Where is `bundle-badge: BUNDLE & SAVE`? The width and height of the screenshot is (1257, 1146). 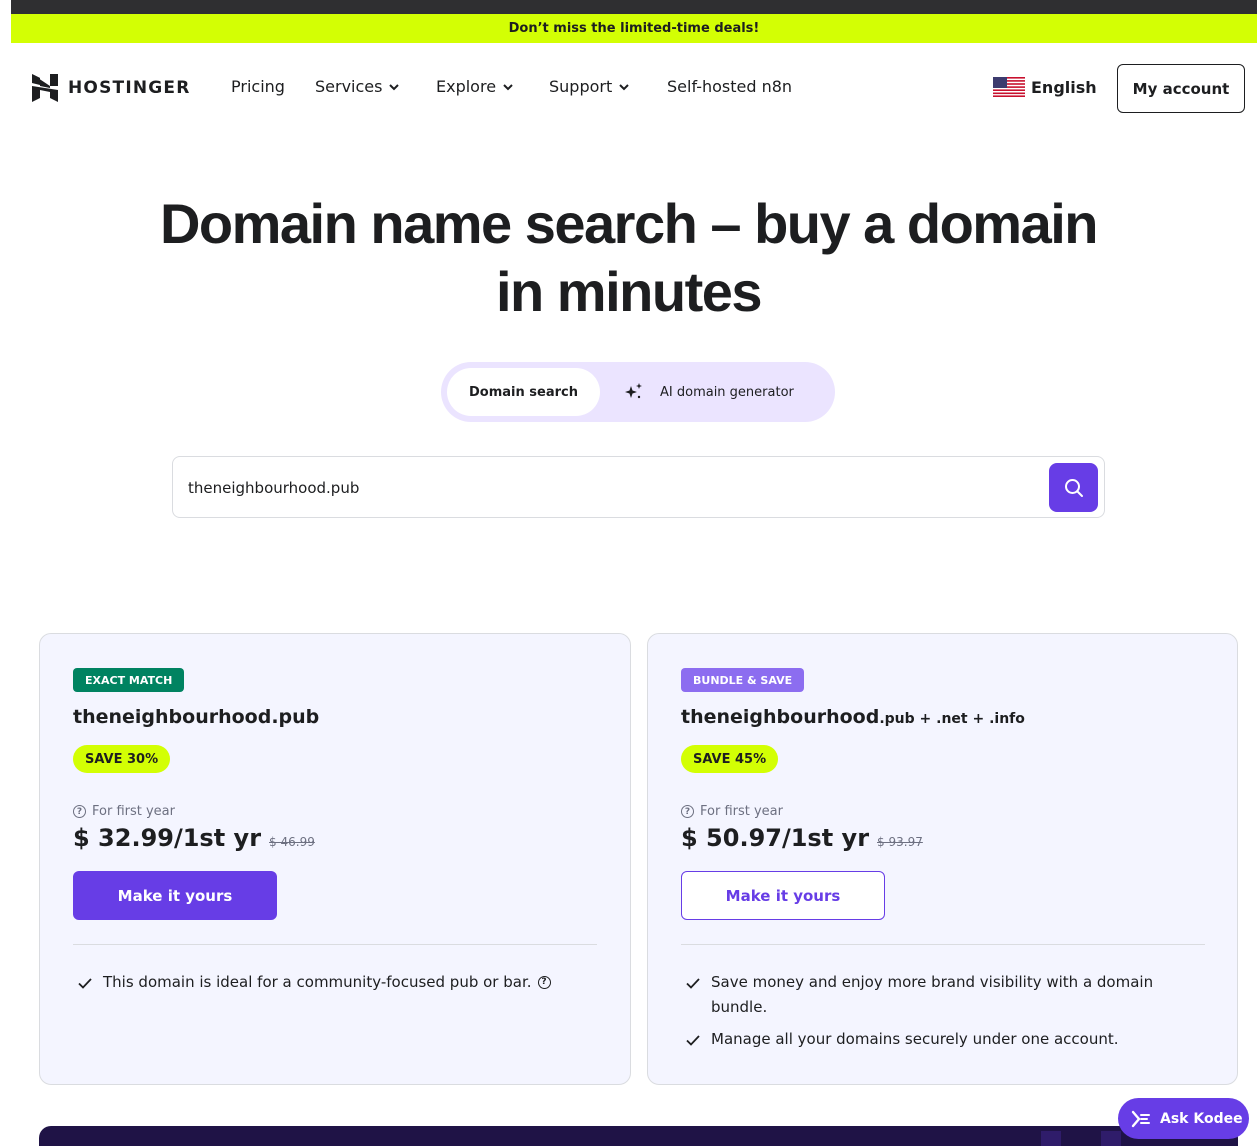 bundle-badge: BUNDLE & SAVE is located at coordinates (743, 680).